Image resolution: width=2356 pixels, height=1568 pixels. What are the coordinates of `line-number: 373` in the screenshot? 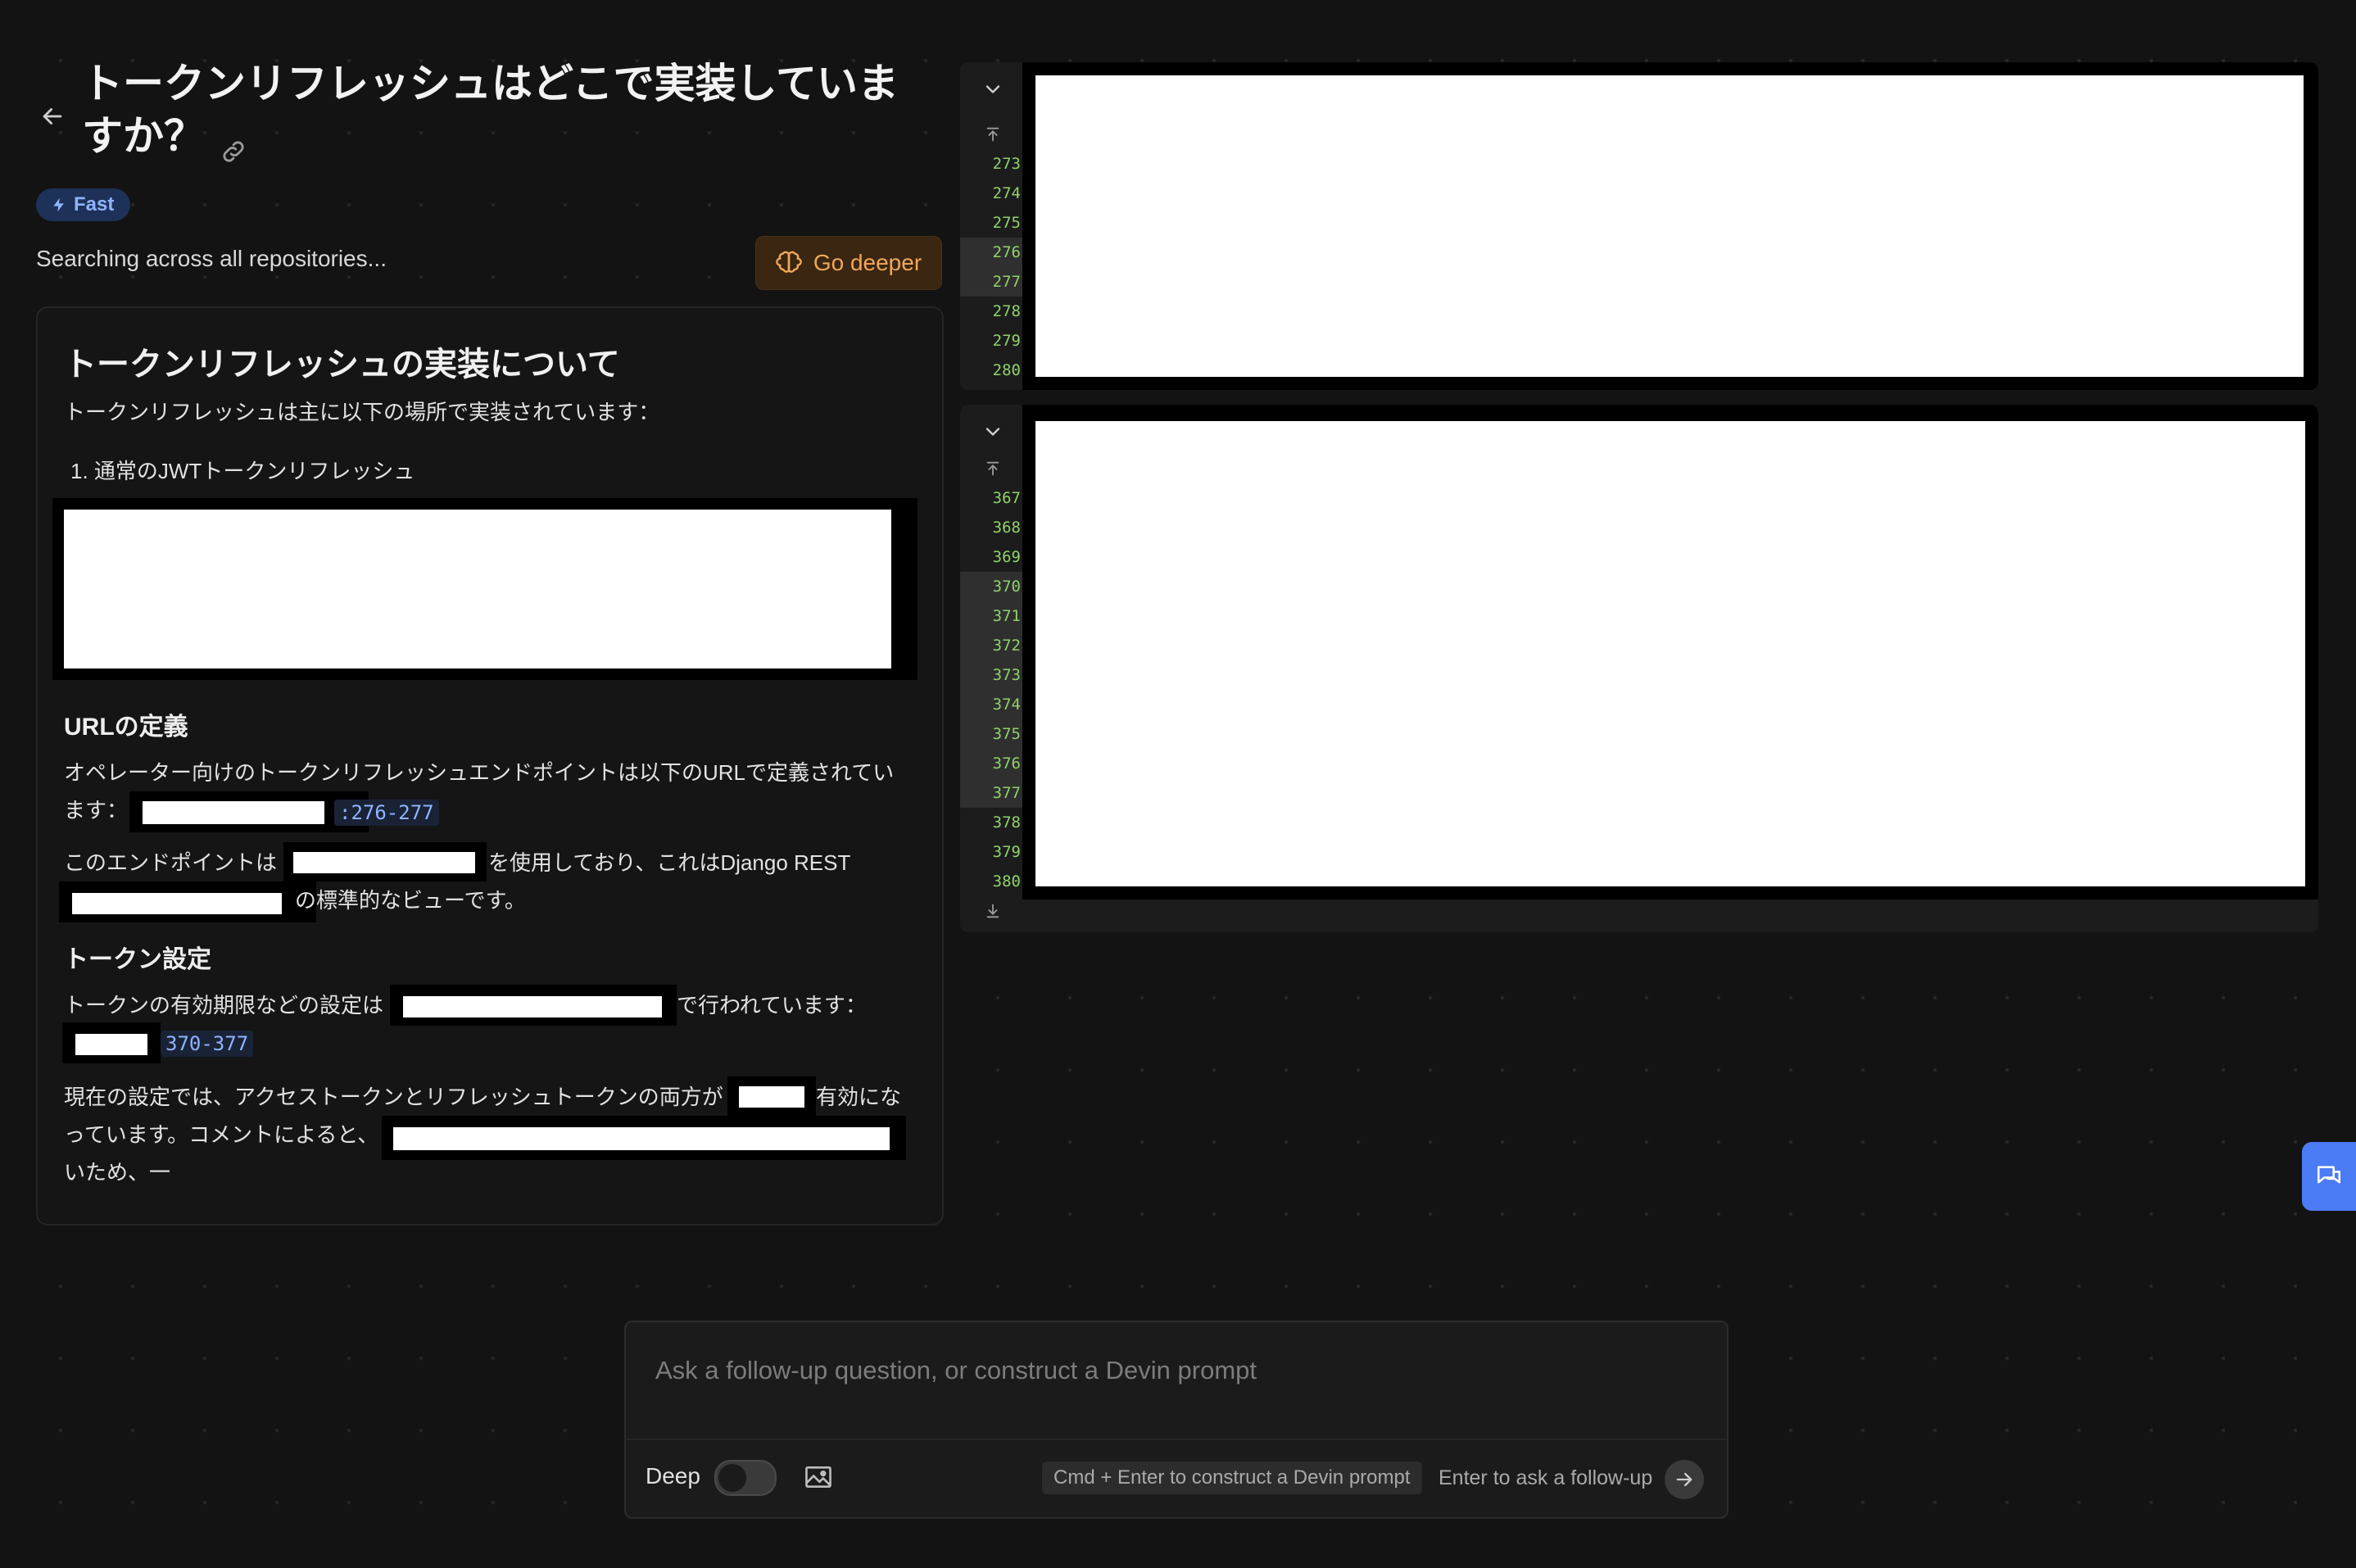 It's located at (993, 675).